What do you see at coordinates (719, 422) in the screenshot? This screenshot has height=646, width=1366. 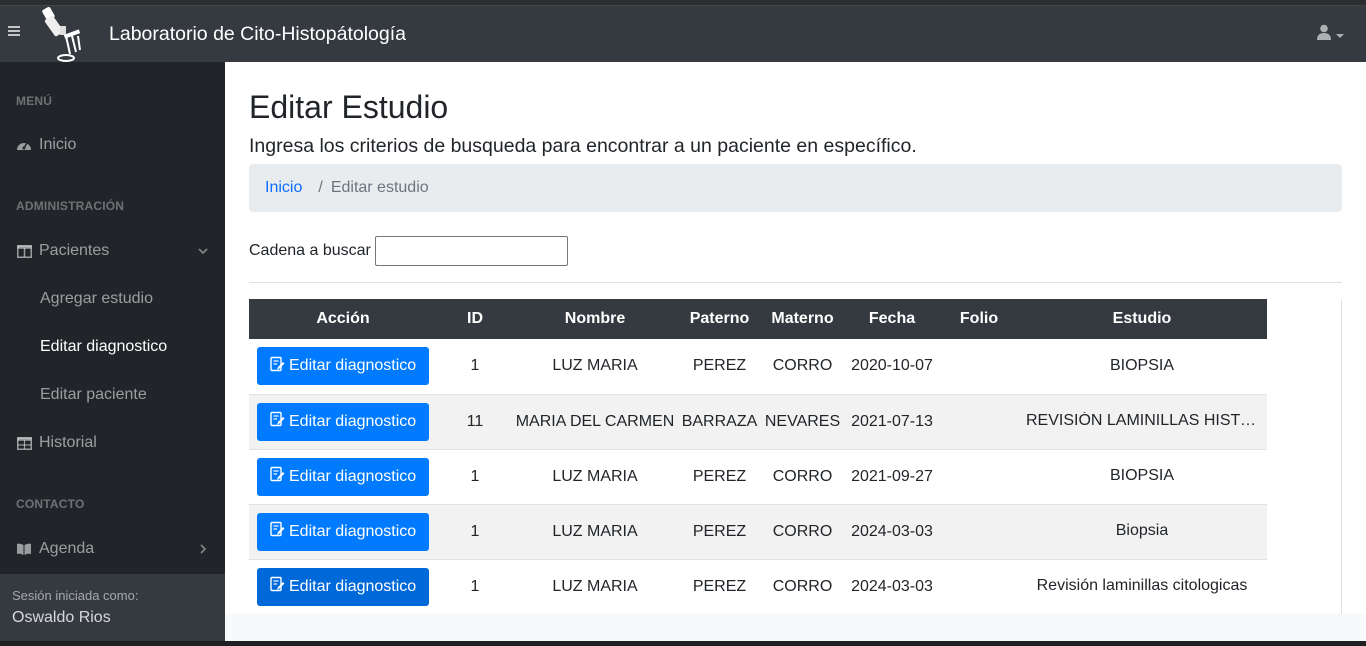 I see `cell-paterno: BARRAZA` at bounding box center [719, 422].